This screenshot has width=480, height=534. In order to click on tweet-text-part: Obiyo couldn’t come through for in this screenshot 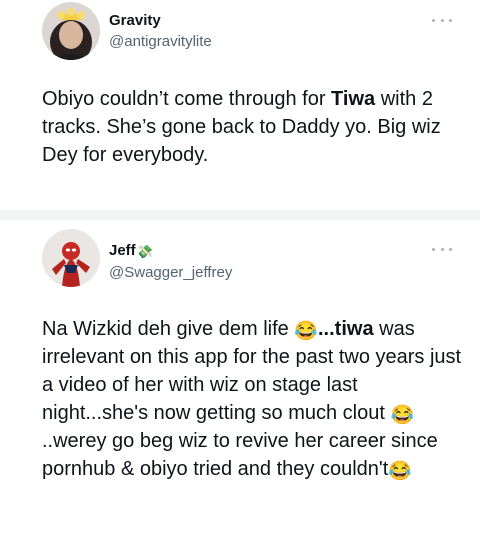, I will do `click(187, 99)`.